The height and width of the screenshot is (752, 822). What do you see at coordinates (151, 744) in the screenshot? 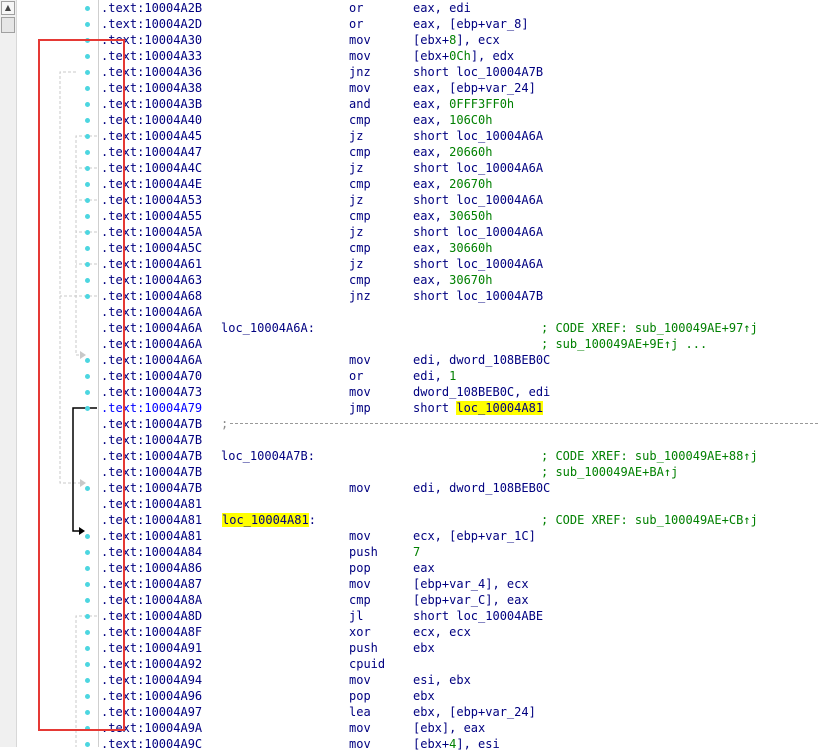
I see `address: .text:10004A9C` at bounding box center [151, 744].